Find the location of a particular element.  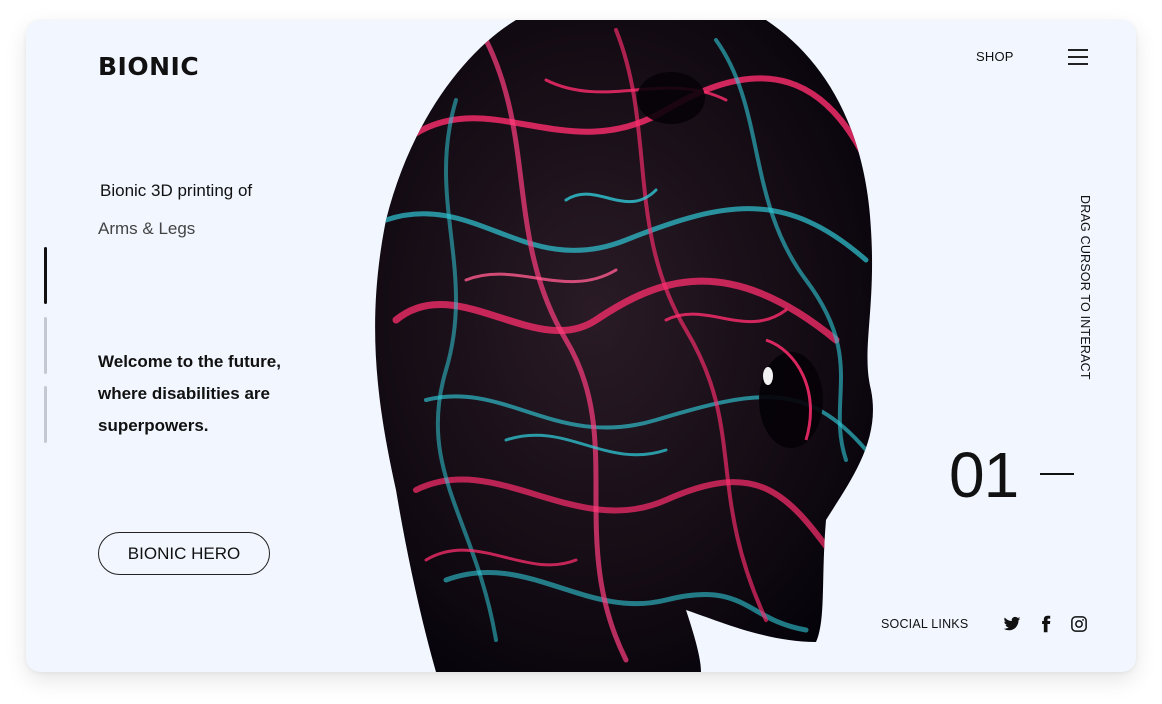

slide-number-dash is located at coordinates (1057, 474).